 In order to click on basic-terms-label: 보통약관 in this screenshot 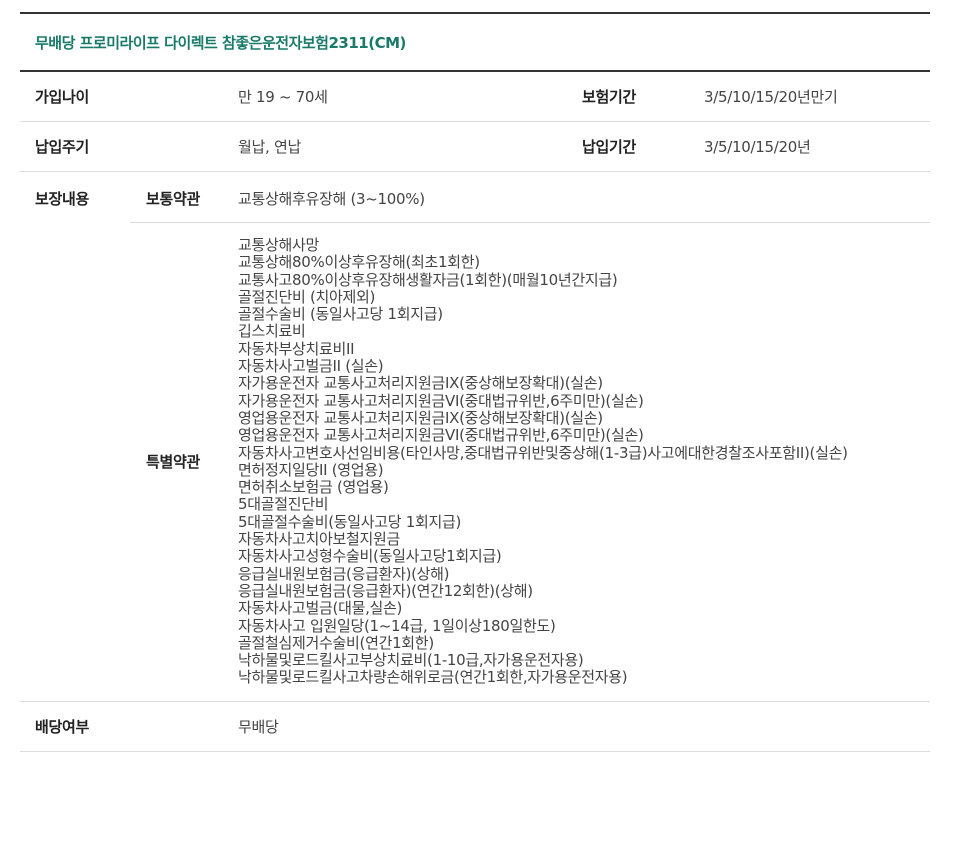, I will do `click(184, 197)`.